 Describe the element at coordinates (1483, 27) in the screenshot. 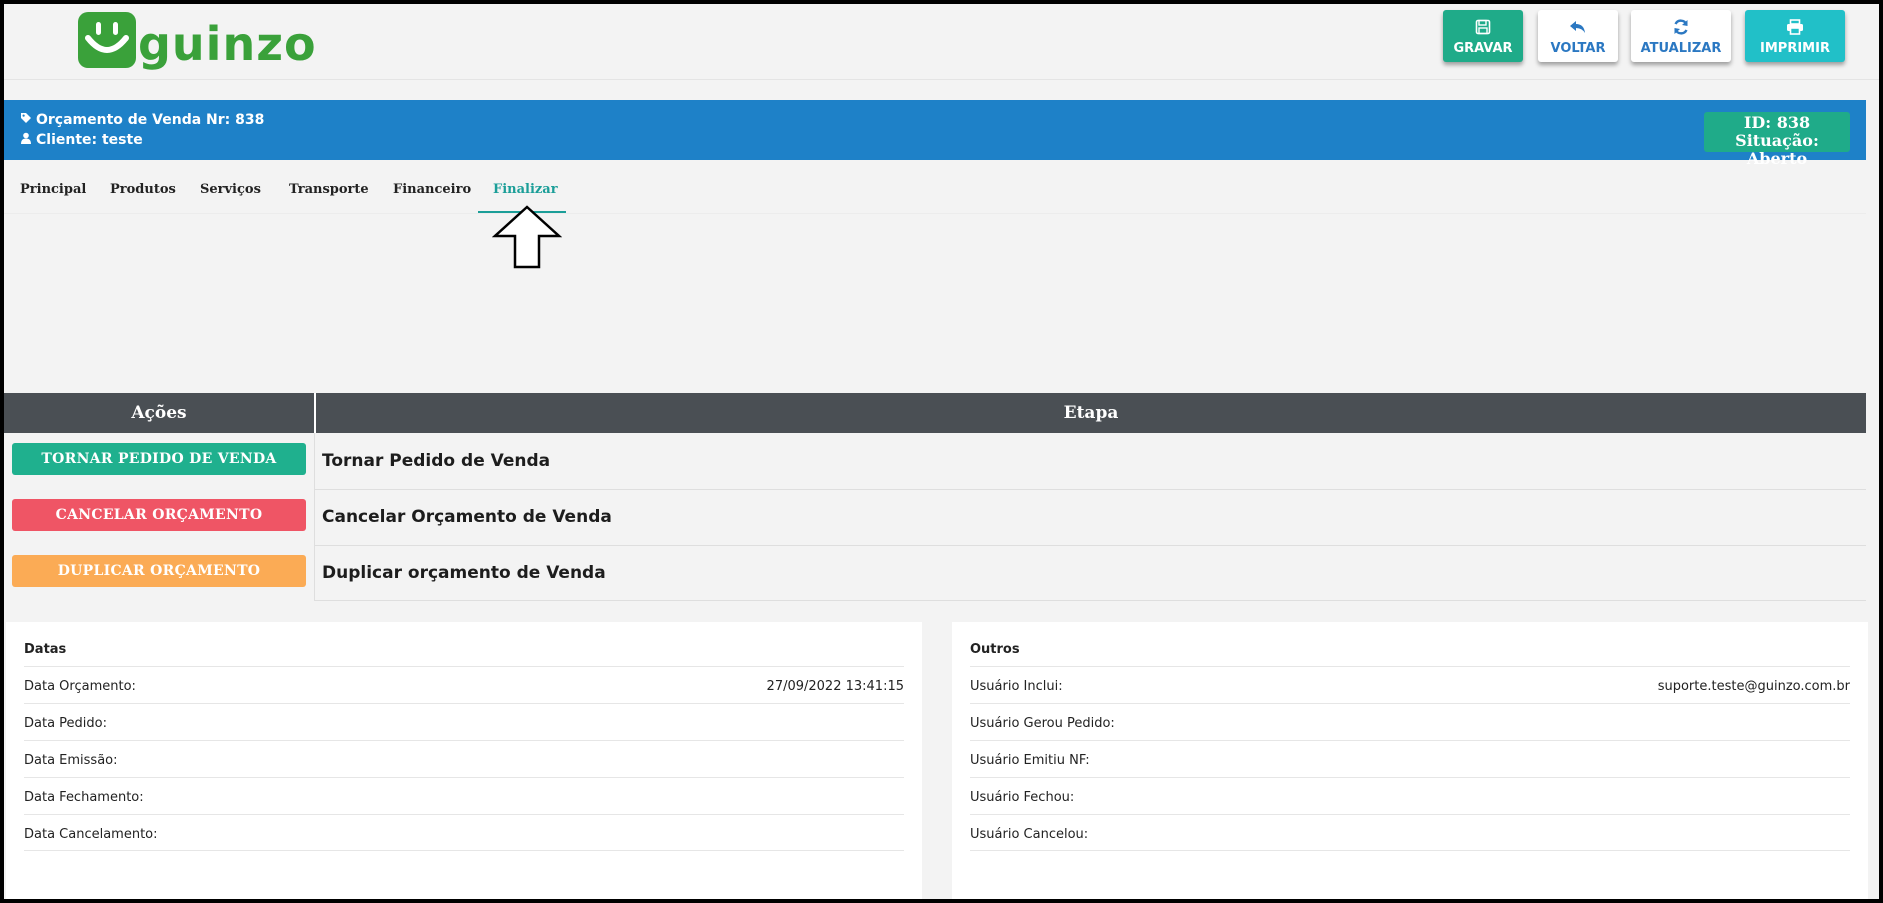

I see `save-icon` at that location.